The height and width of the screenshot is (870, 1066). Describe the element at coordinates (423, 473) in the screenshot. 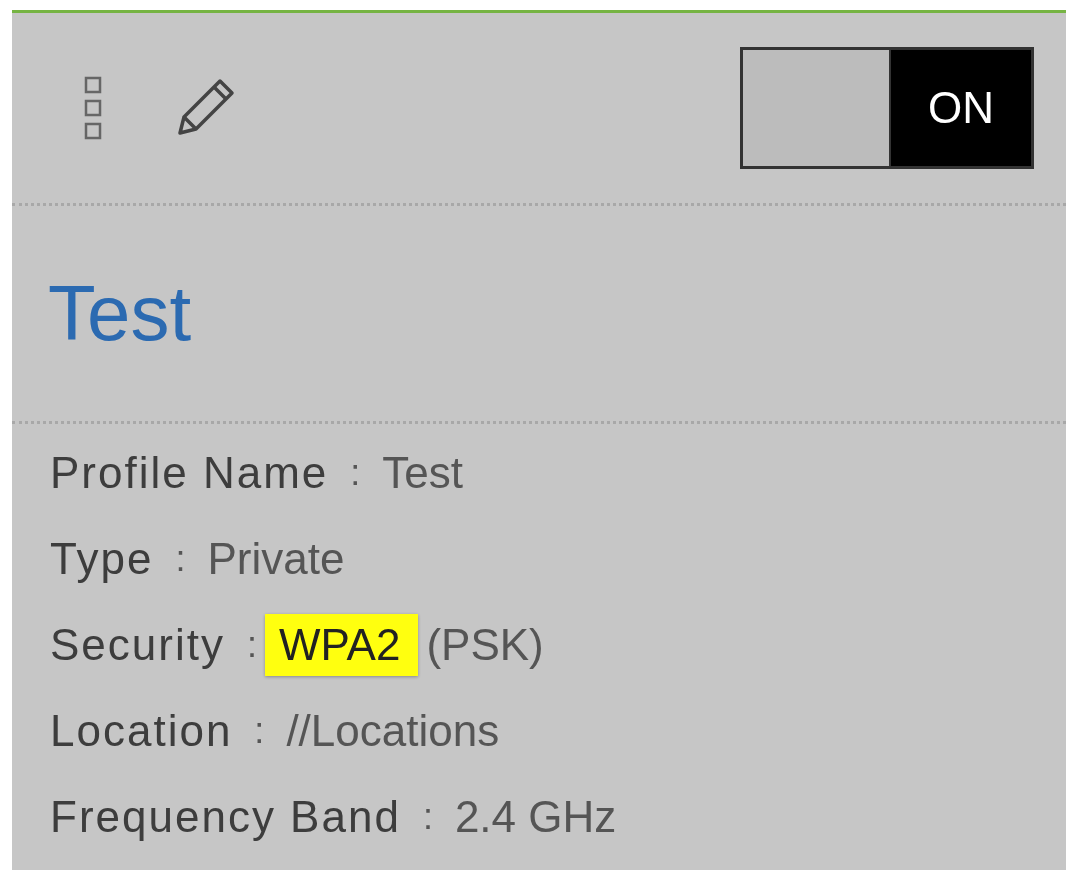

I see `field-value: Test` at that location.